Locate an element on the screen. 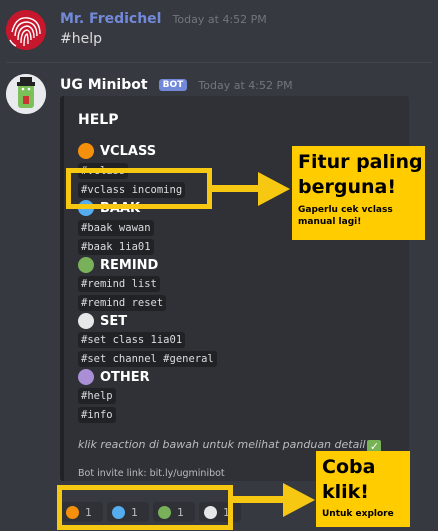  callout-subtitle-line1: Gaperlu cek vclass is located at coordinates (345, 210).